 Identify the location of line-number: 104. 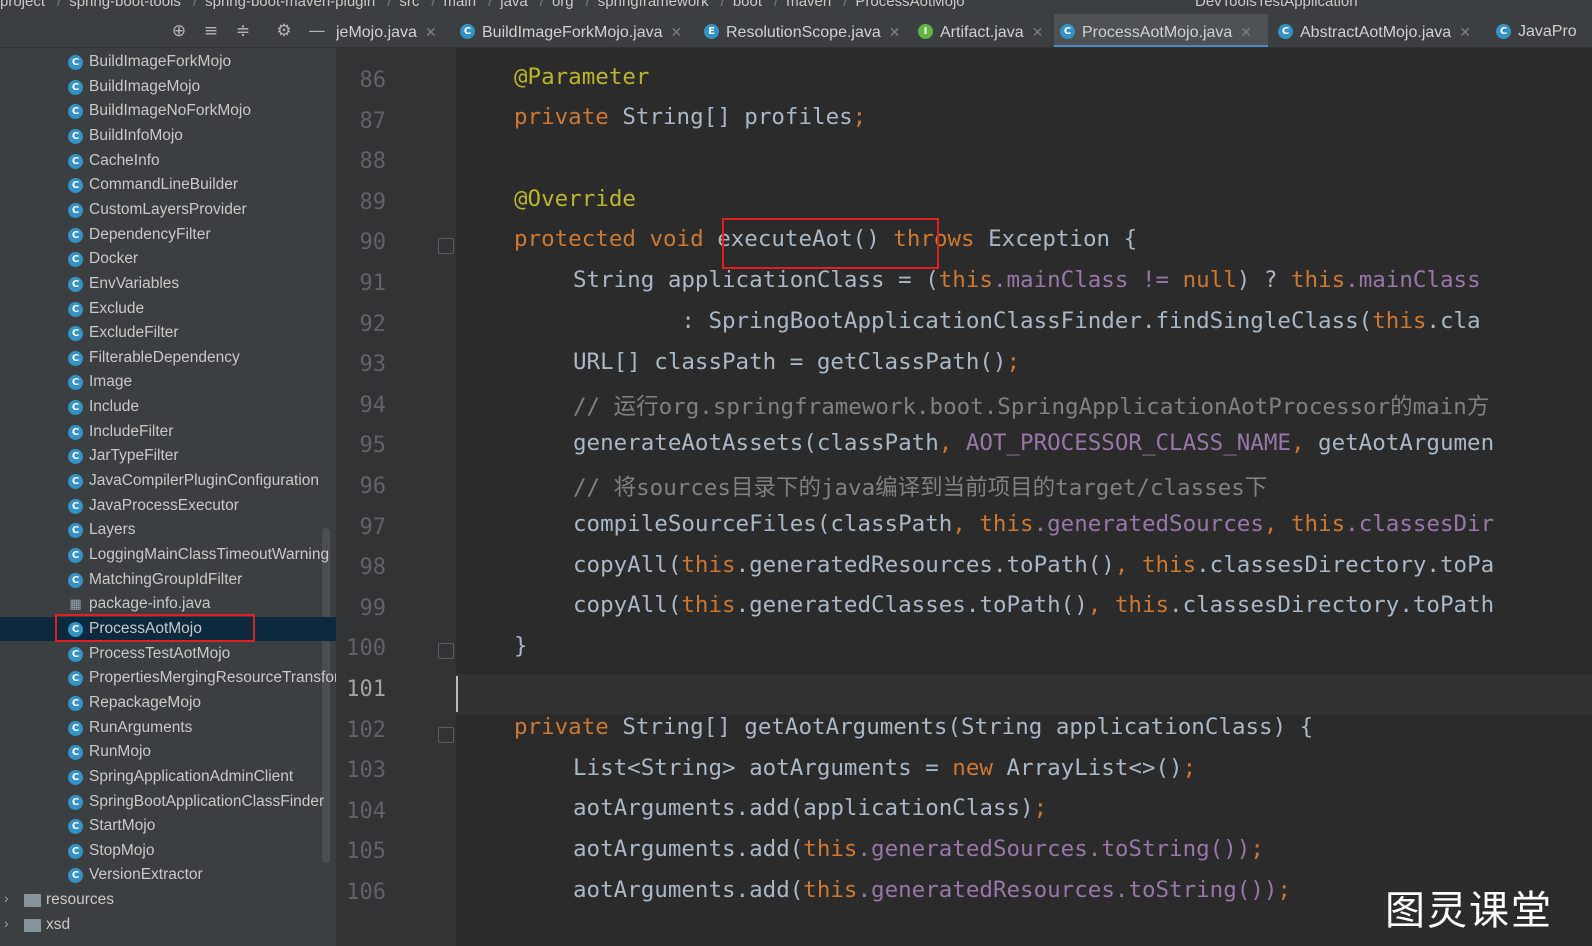
(361, 811).